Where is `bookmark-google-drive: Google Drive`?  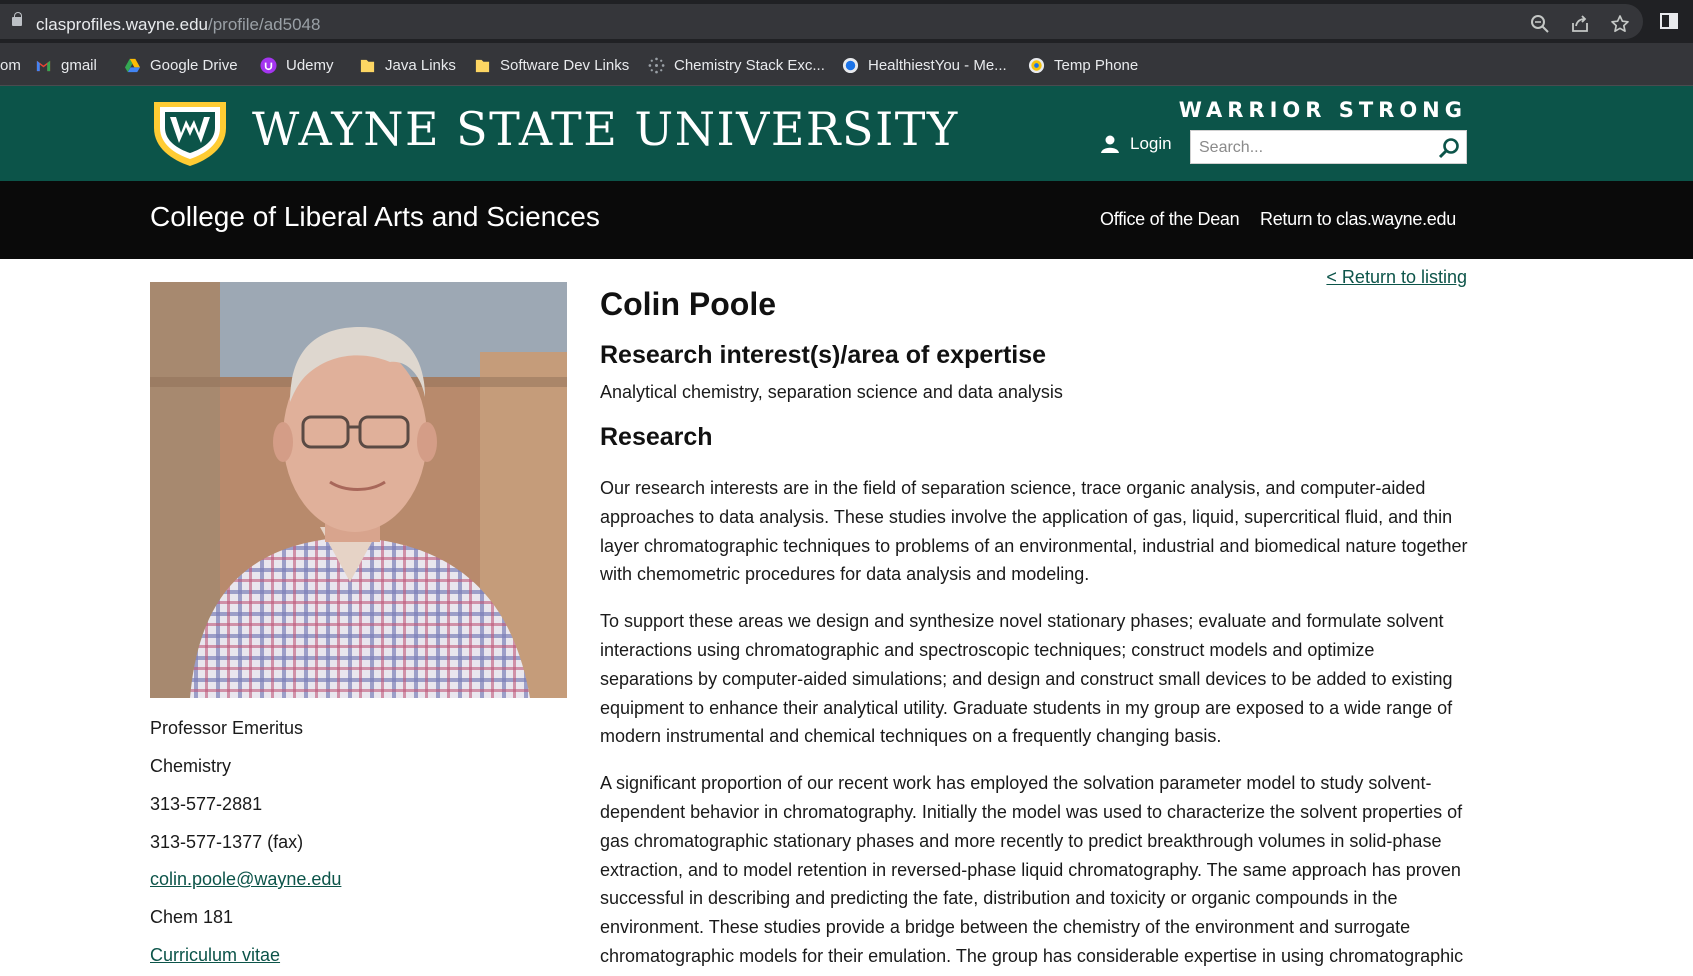
bookmark-google-drive: Google Drive is located at coordinates (181, 65).